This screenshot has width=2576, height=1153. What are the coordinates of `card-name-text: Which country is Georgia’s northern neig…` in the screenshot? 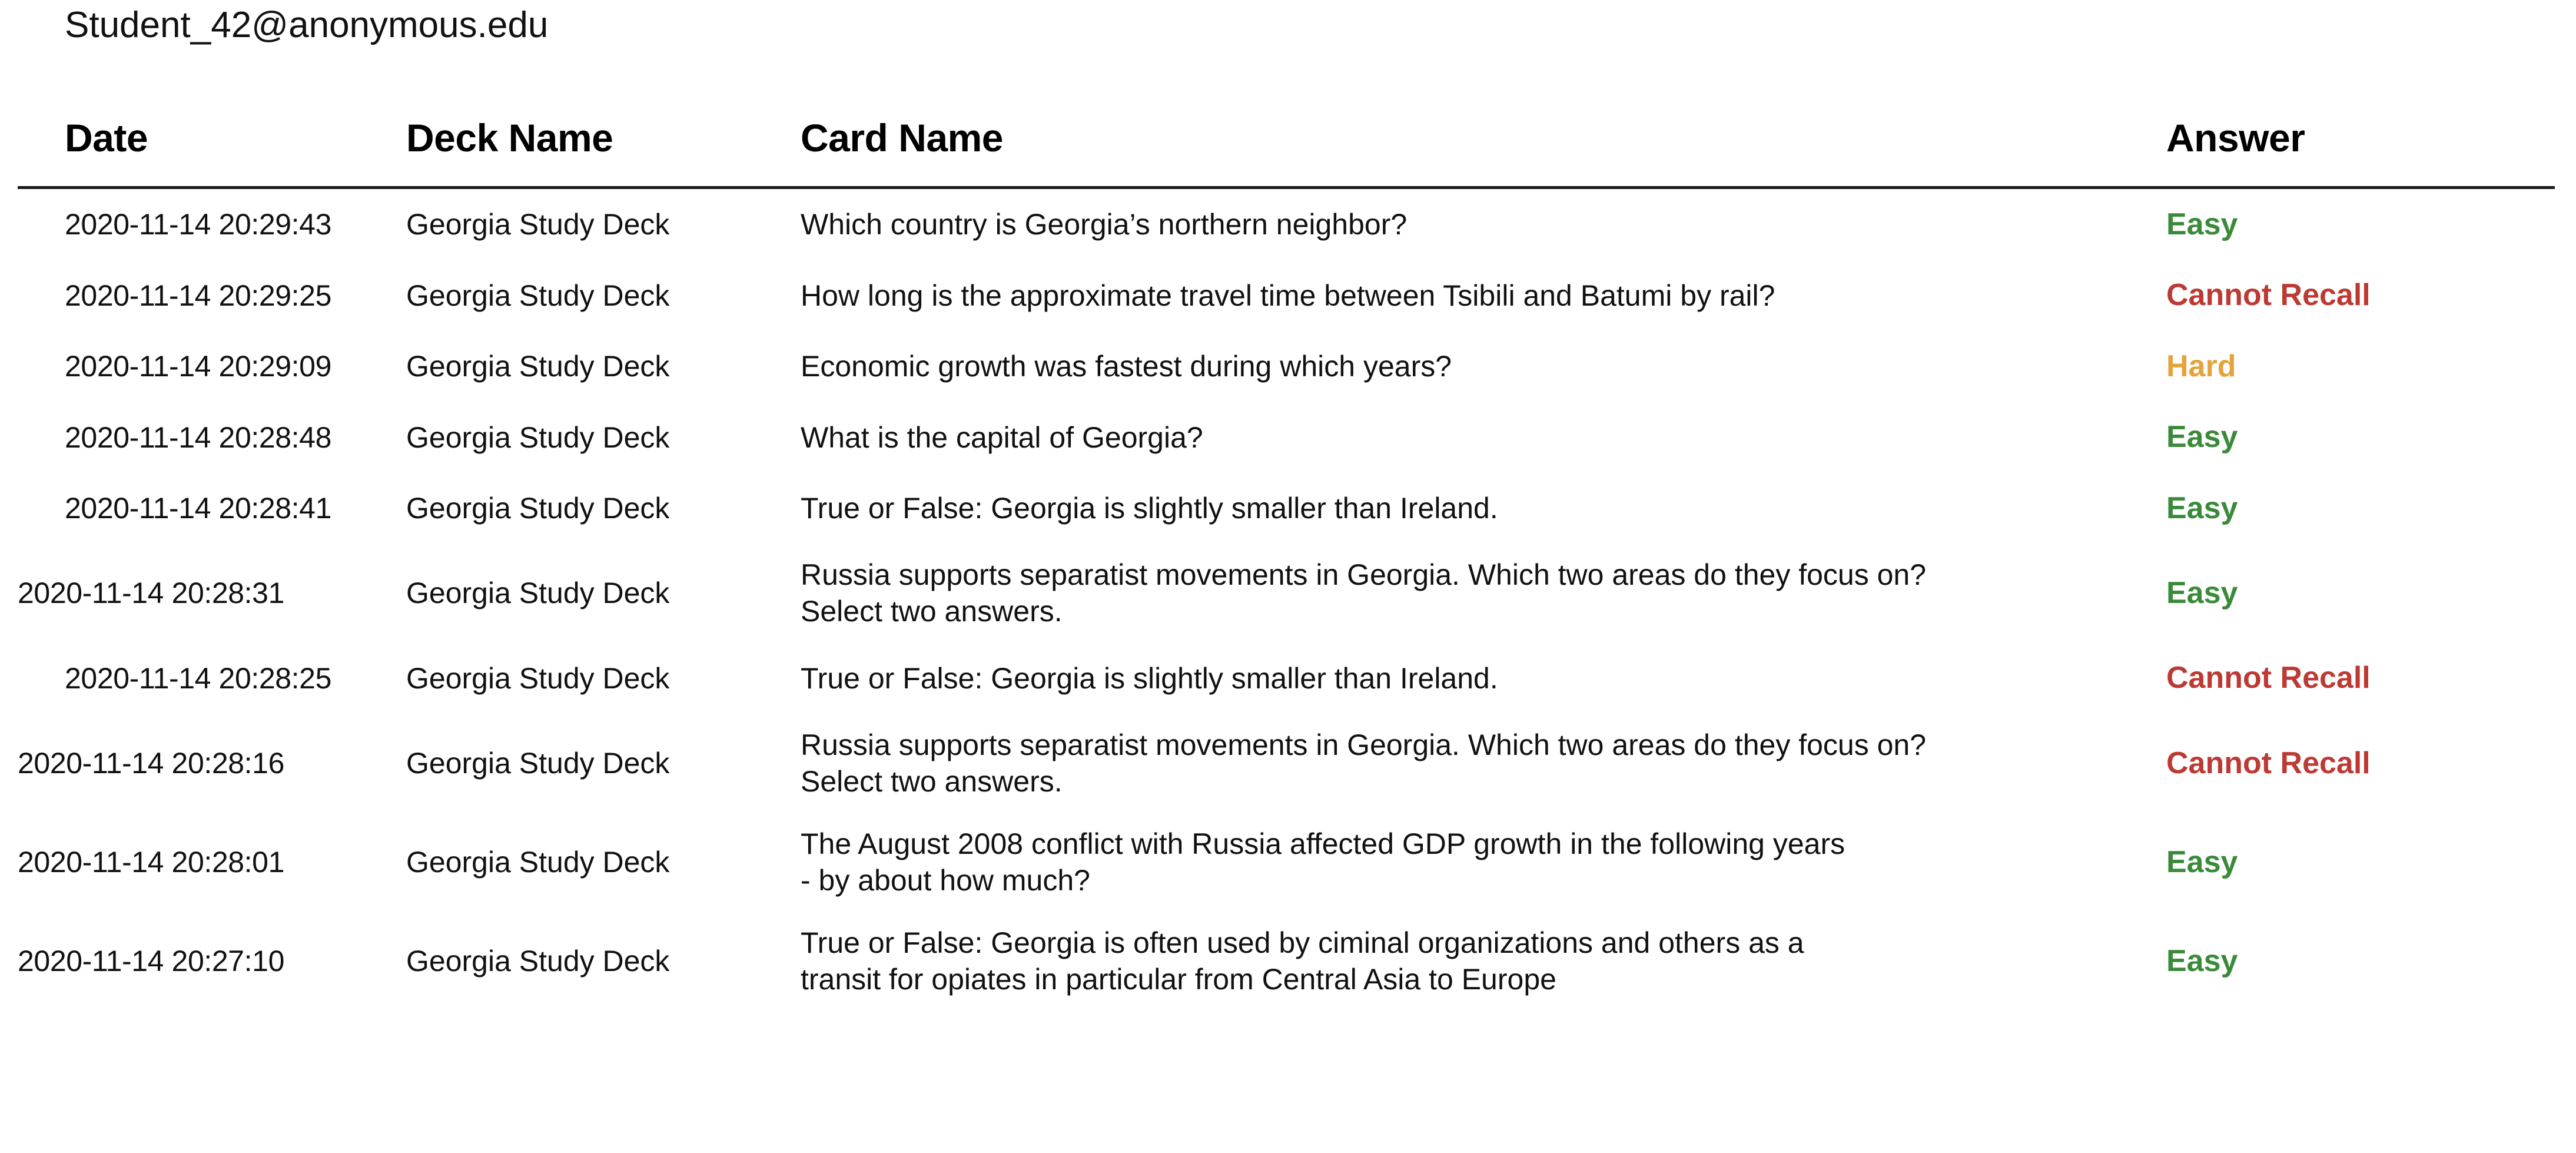 It's located at (1104, 224).